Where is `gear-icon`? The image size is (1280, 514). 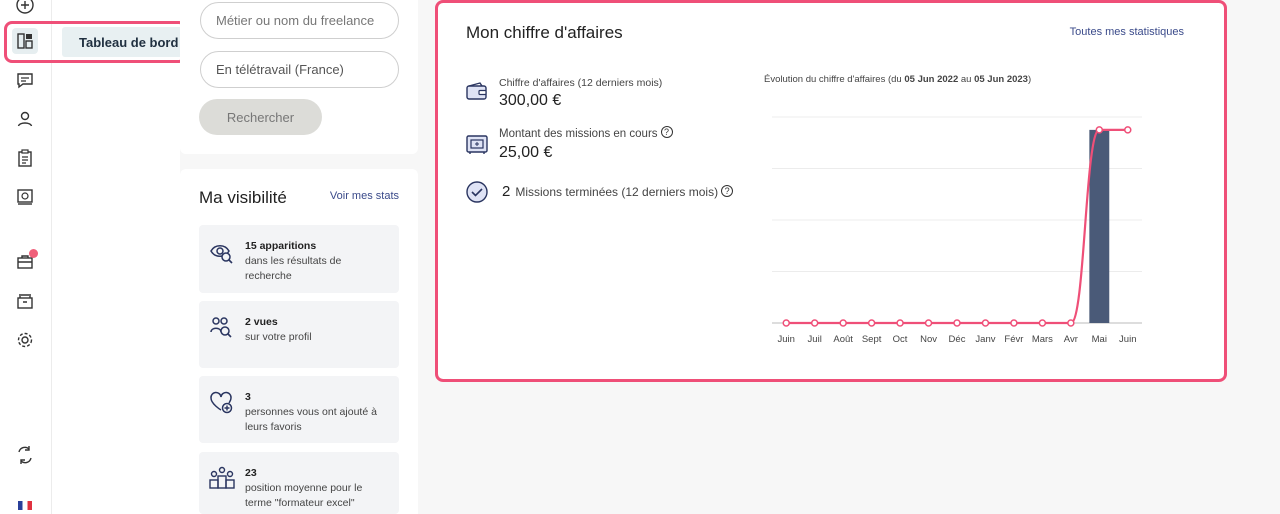
gear-icon is located at coordinates (25, 340).